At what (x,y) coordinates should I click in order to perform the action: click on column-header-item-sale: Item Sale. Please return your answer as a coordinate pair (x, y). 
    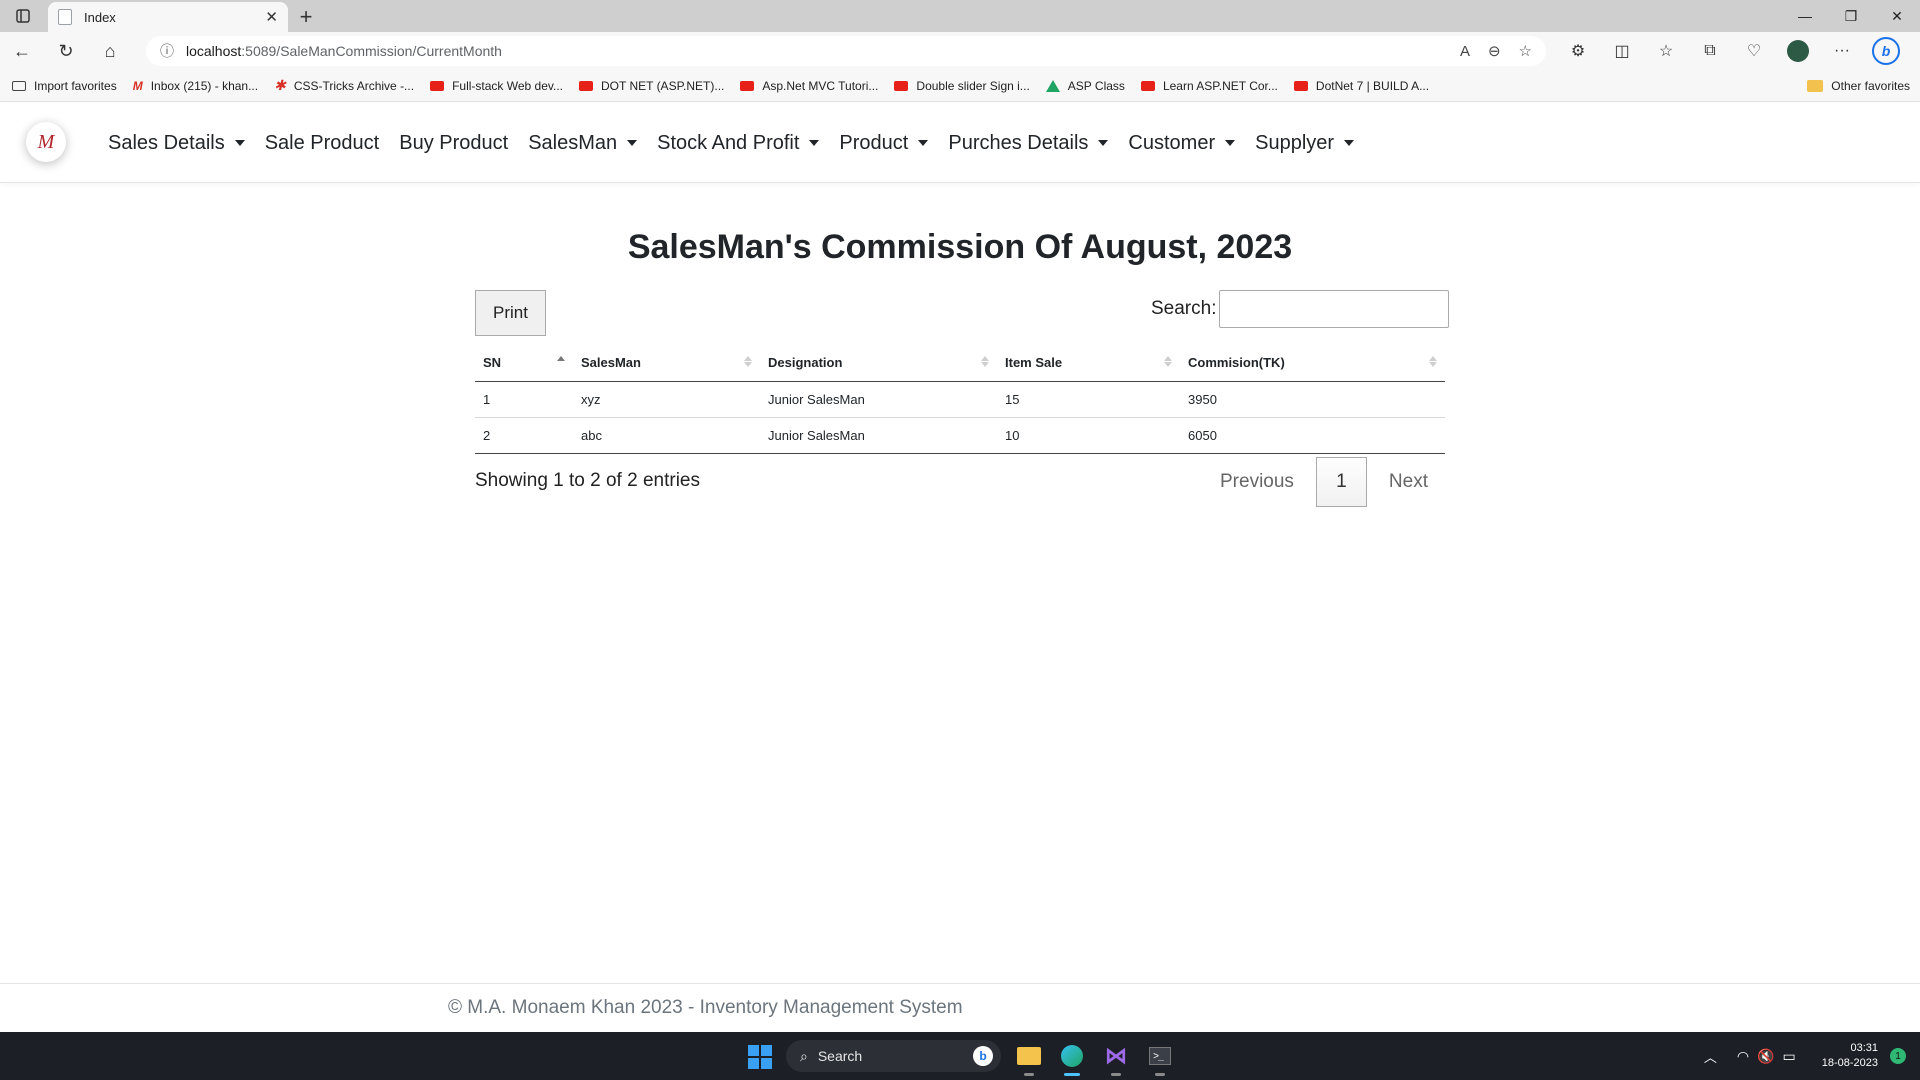
    Looking at the image, I should click on (1088, 363).